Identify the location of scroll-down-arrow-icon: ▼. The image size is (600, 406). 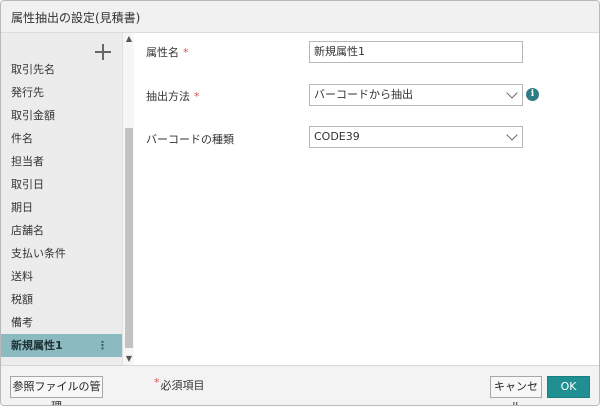
(129, 359).